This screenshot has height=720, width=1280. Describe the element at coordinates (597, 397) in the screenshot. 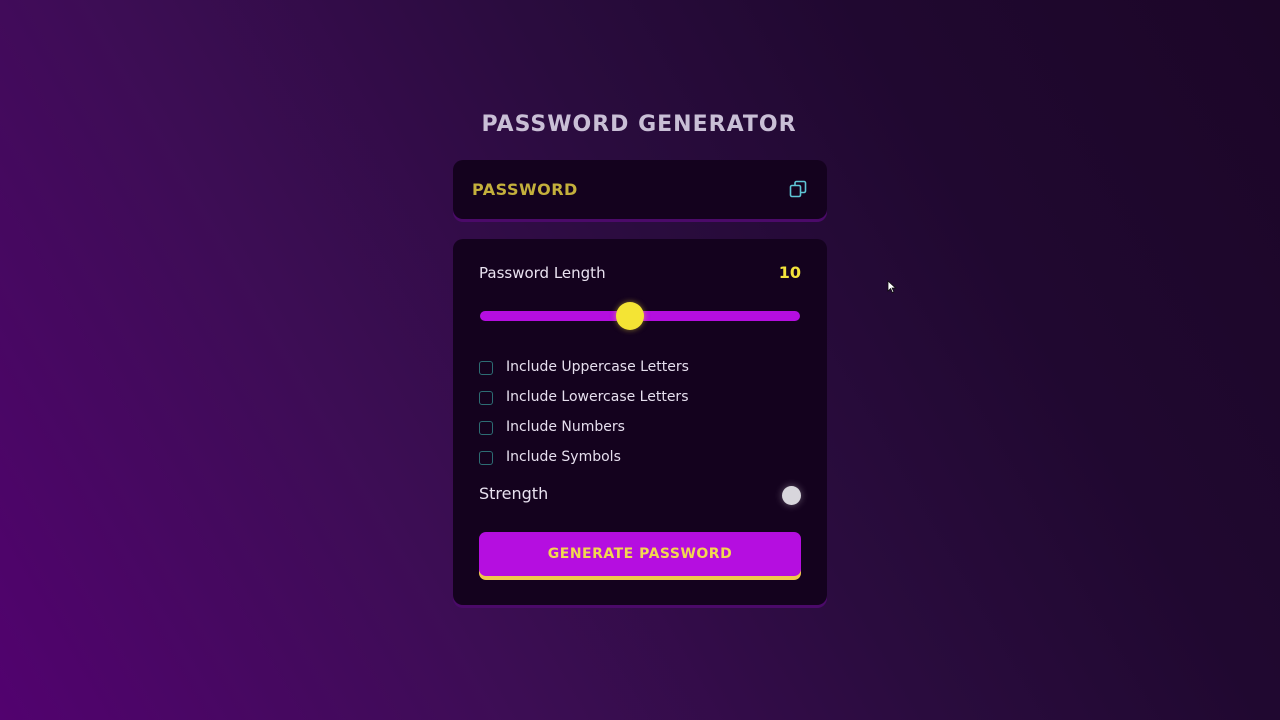

I see `option-label: Include Lowercase Letters` at that location.